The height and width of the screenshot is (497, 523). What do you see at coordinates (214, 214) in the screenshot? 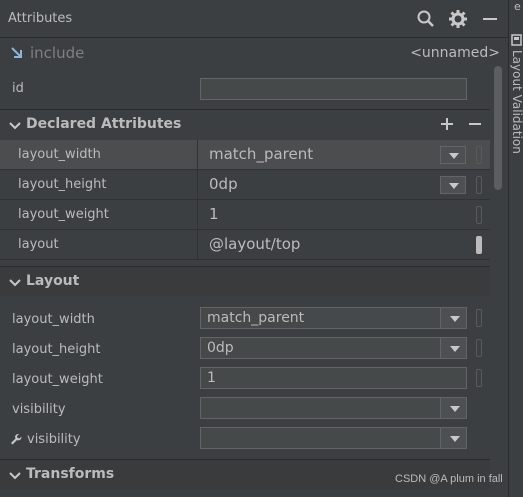
I see `declared-row-value: 1` at bounding box center [214, 214].